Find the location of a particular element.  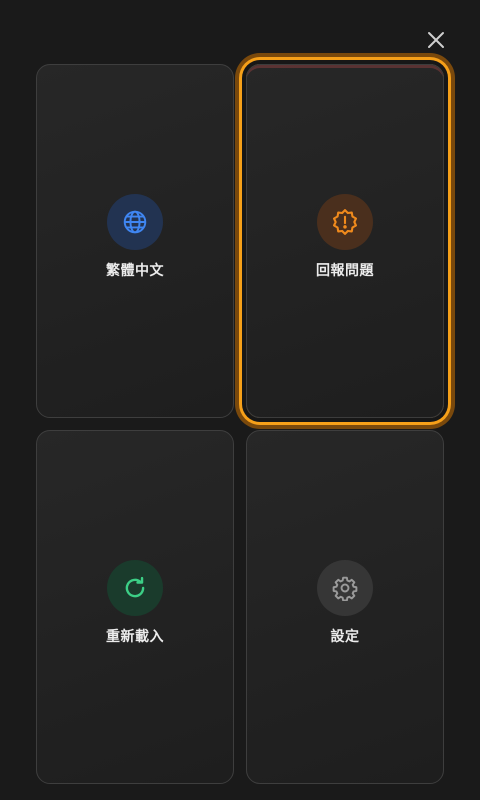

gear-icon is located at coordinates (345, 588).